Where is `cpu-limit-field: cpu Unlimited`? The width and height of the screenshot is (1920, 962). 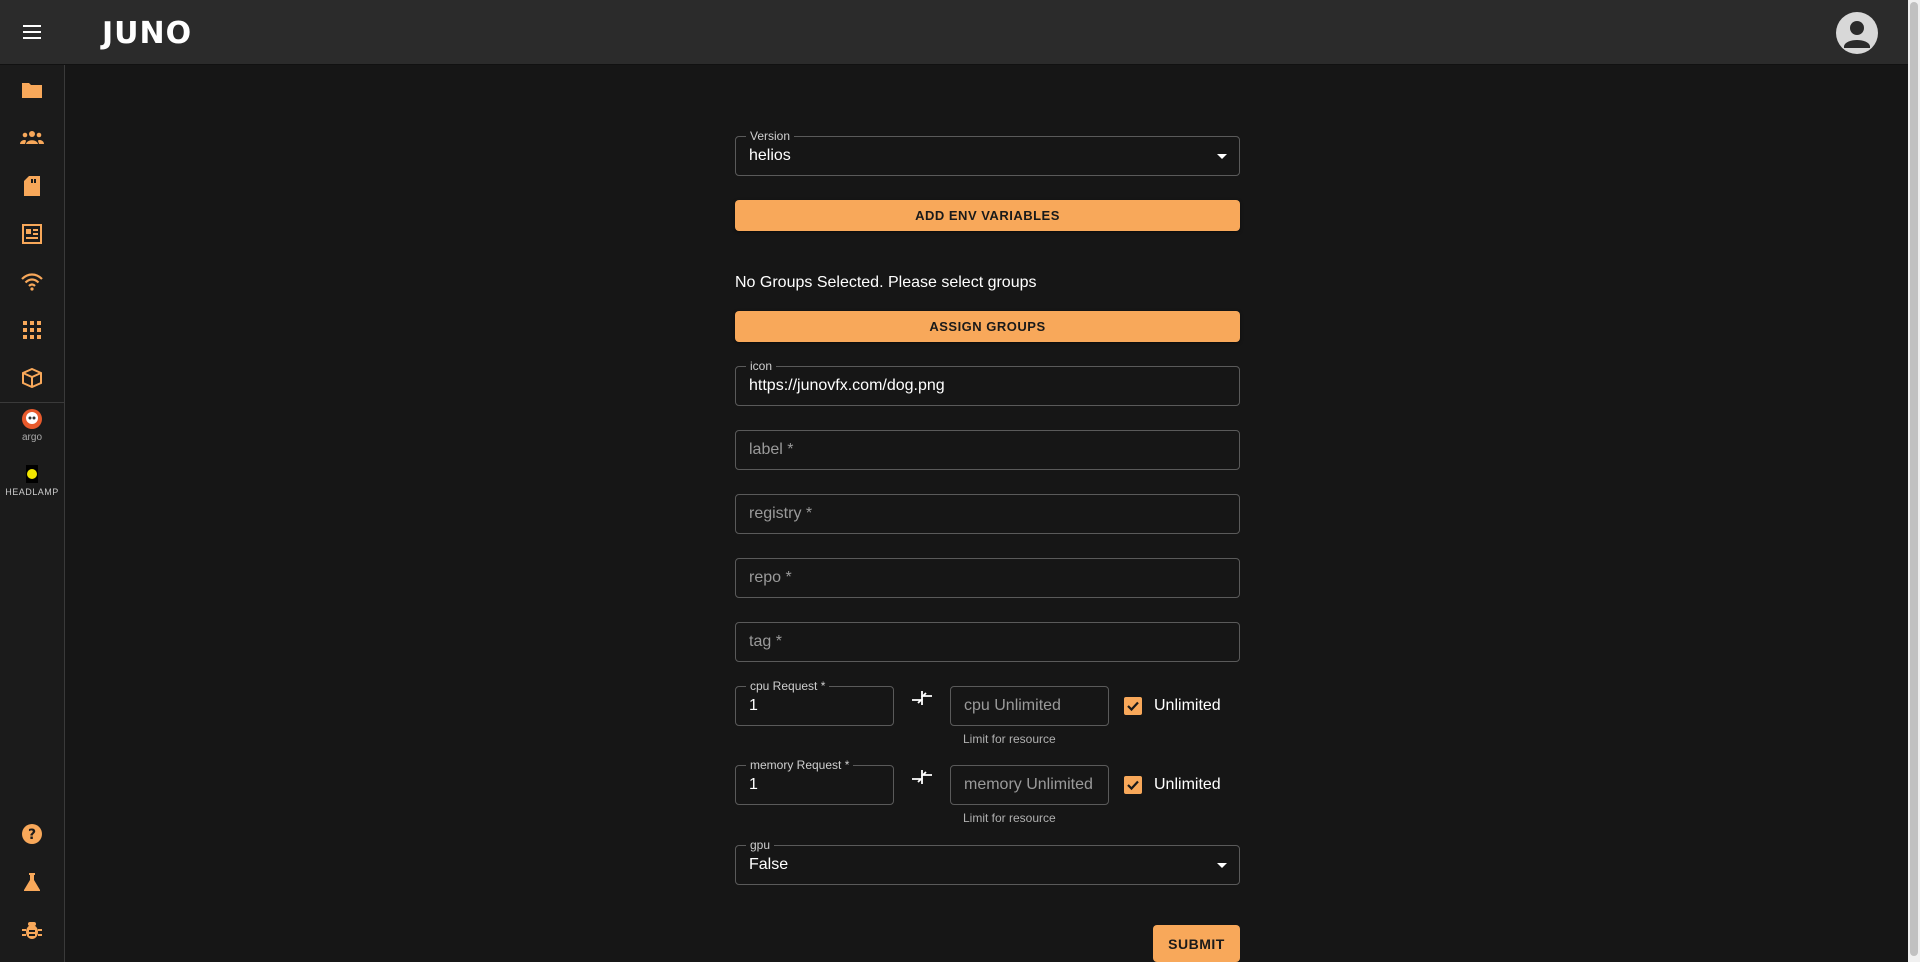 cpu-limit-field: cpu Unlimited is located at coordinates (1029, 706).